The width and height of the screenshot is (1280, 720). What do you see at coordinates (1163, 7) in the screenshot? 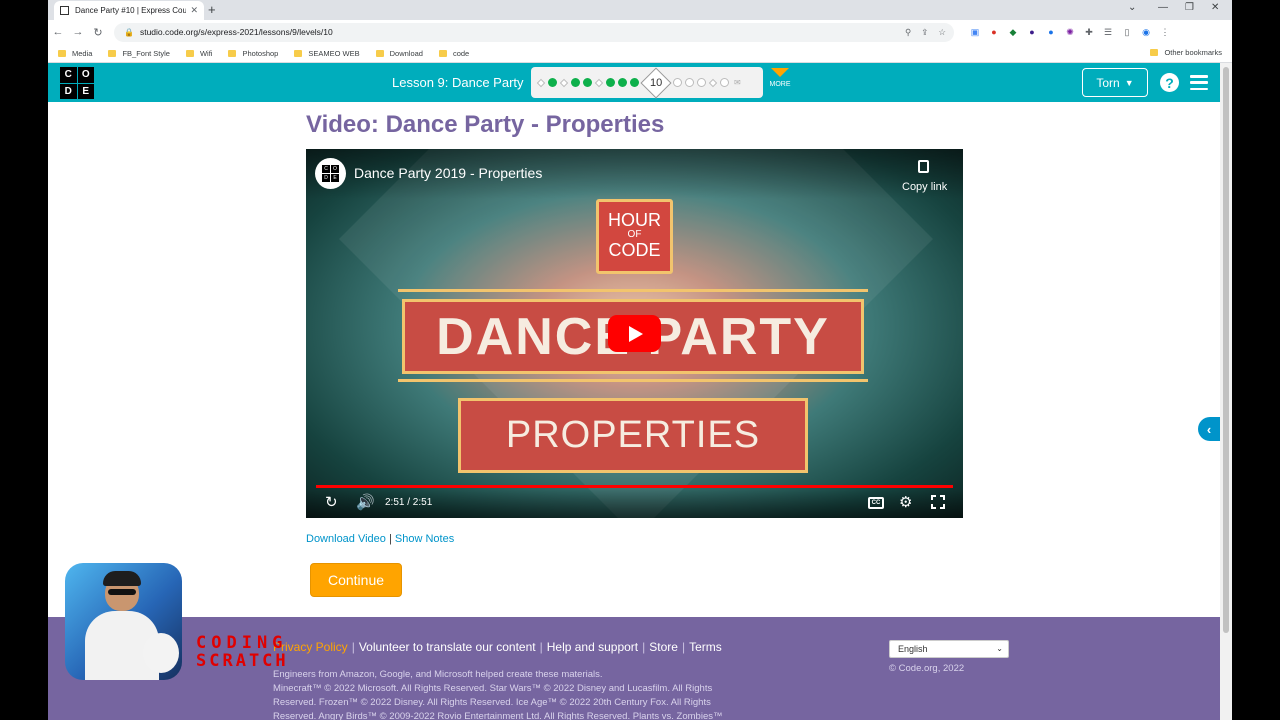
I see `minimize-icon: —` at bounding box center [1163, 7].